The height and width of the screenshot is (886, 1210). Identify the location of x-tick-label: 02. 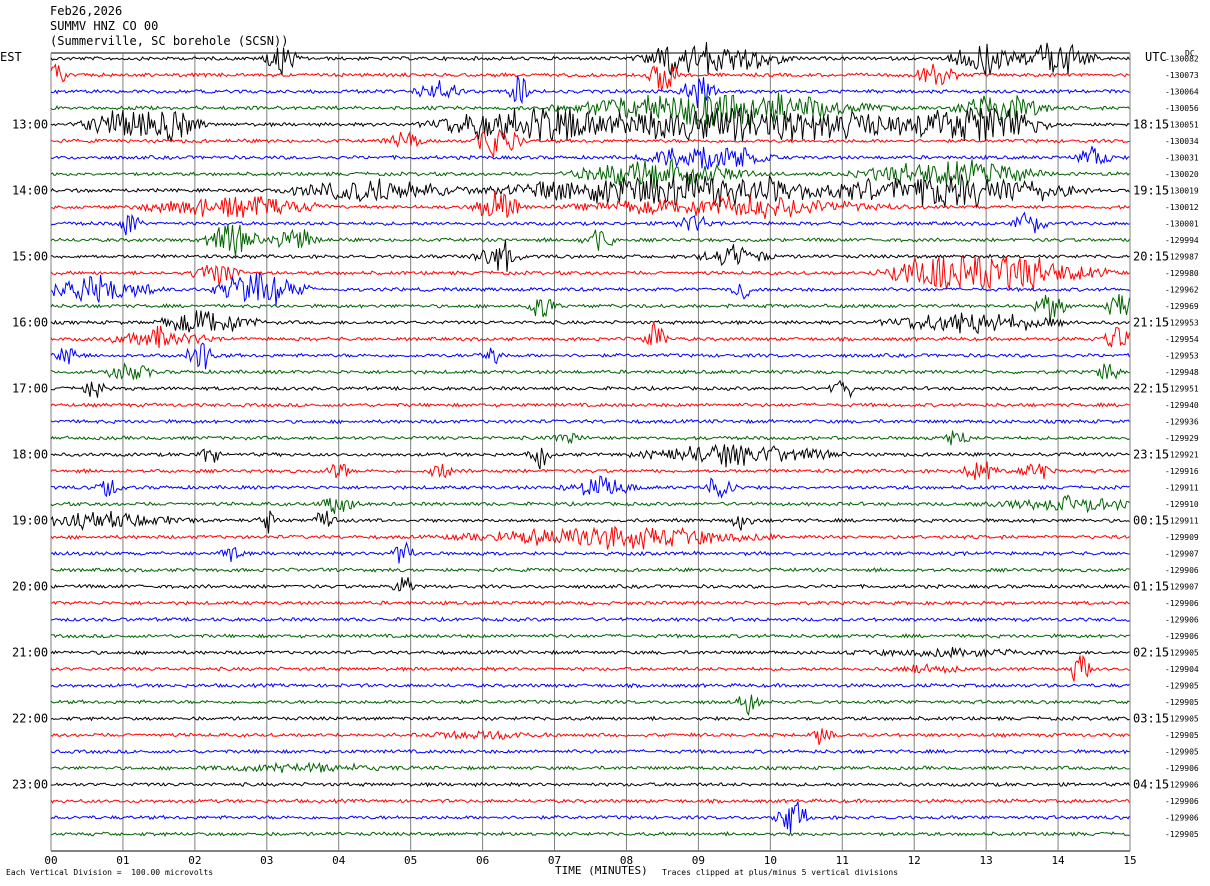
(194, 860).